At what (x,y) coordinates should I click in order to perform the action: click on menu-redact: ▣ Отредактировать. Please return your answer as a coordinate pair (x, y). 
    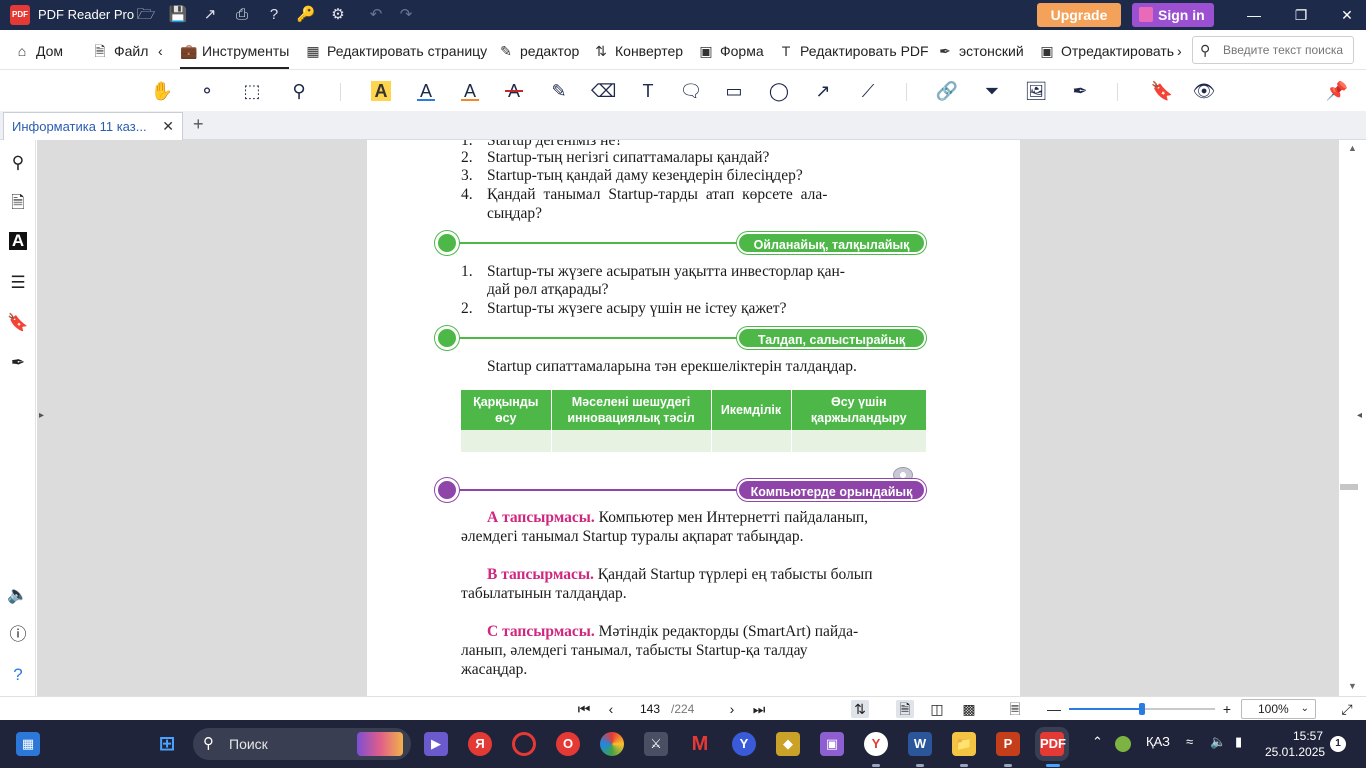
    Looking at the image, I should click on (1106, 51).